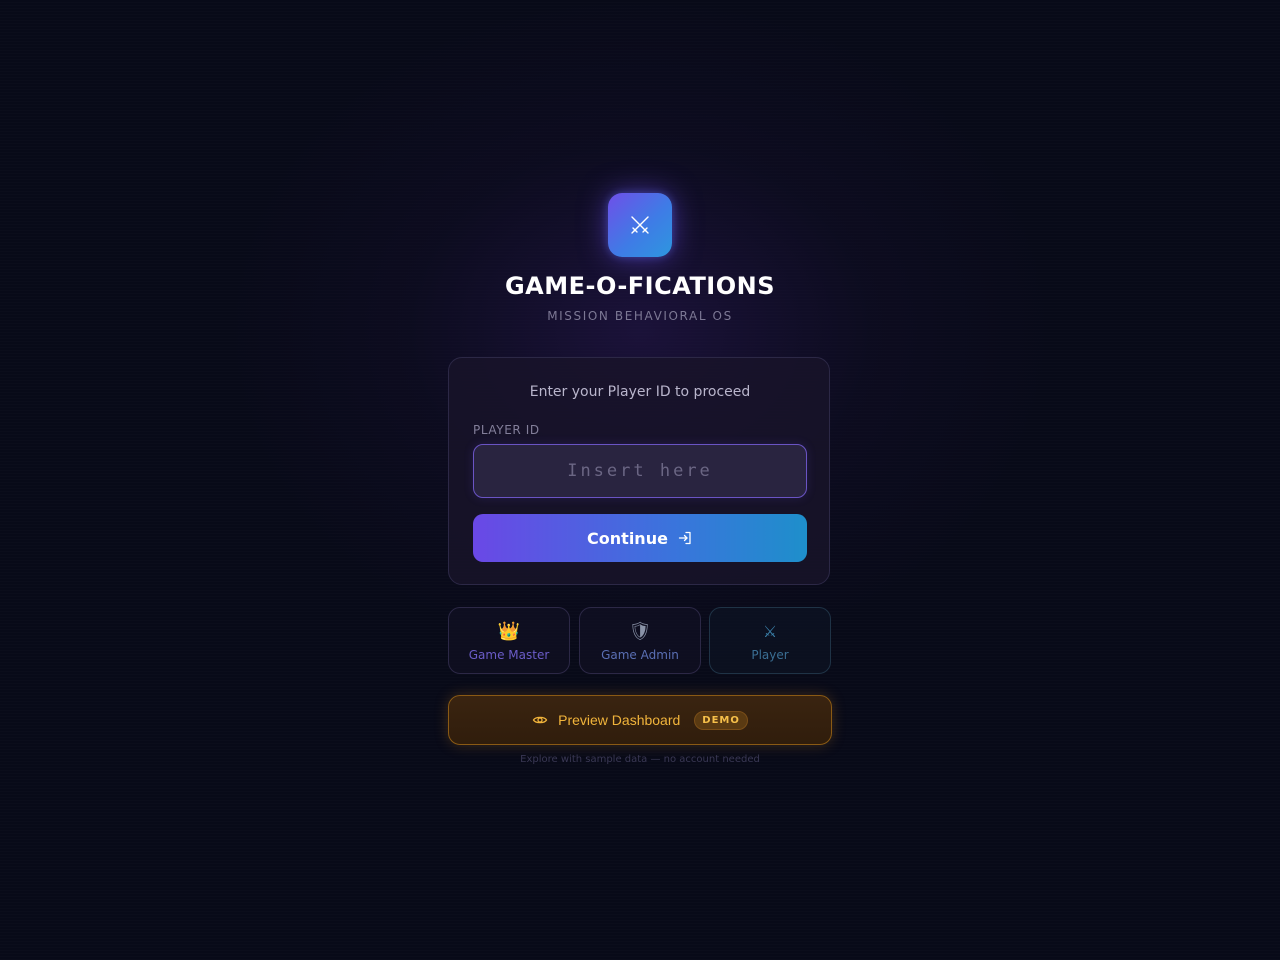 This screenshot has height=960, width=1280. What do you see at coordinates (640, 392) in the screenshot?
I see `login-prompt: Enter your Player ID to proceed` at bounding box center [640, 392].